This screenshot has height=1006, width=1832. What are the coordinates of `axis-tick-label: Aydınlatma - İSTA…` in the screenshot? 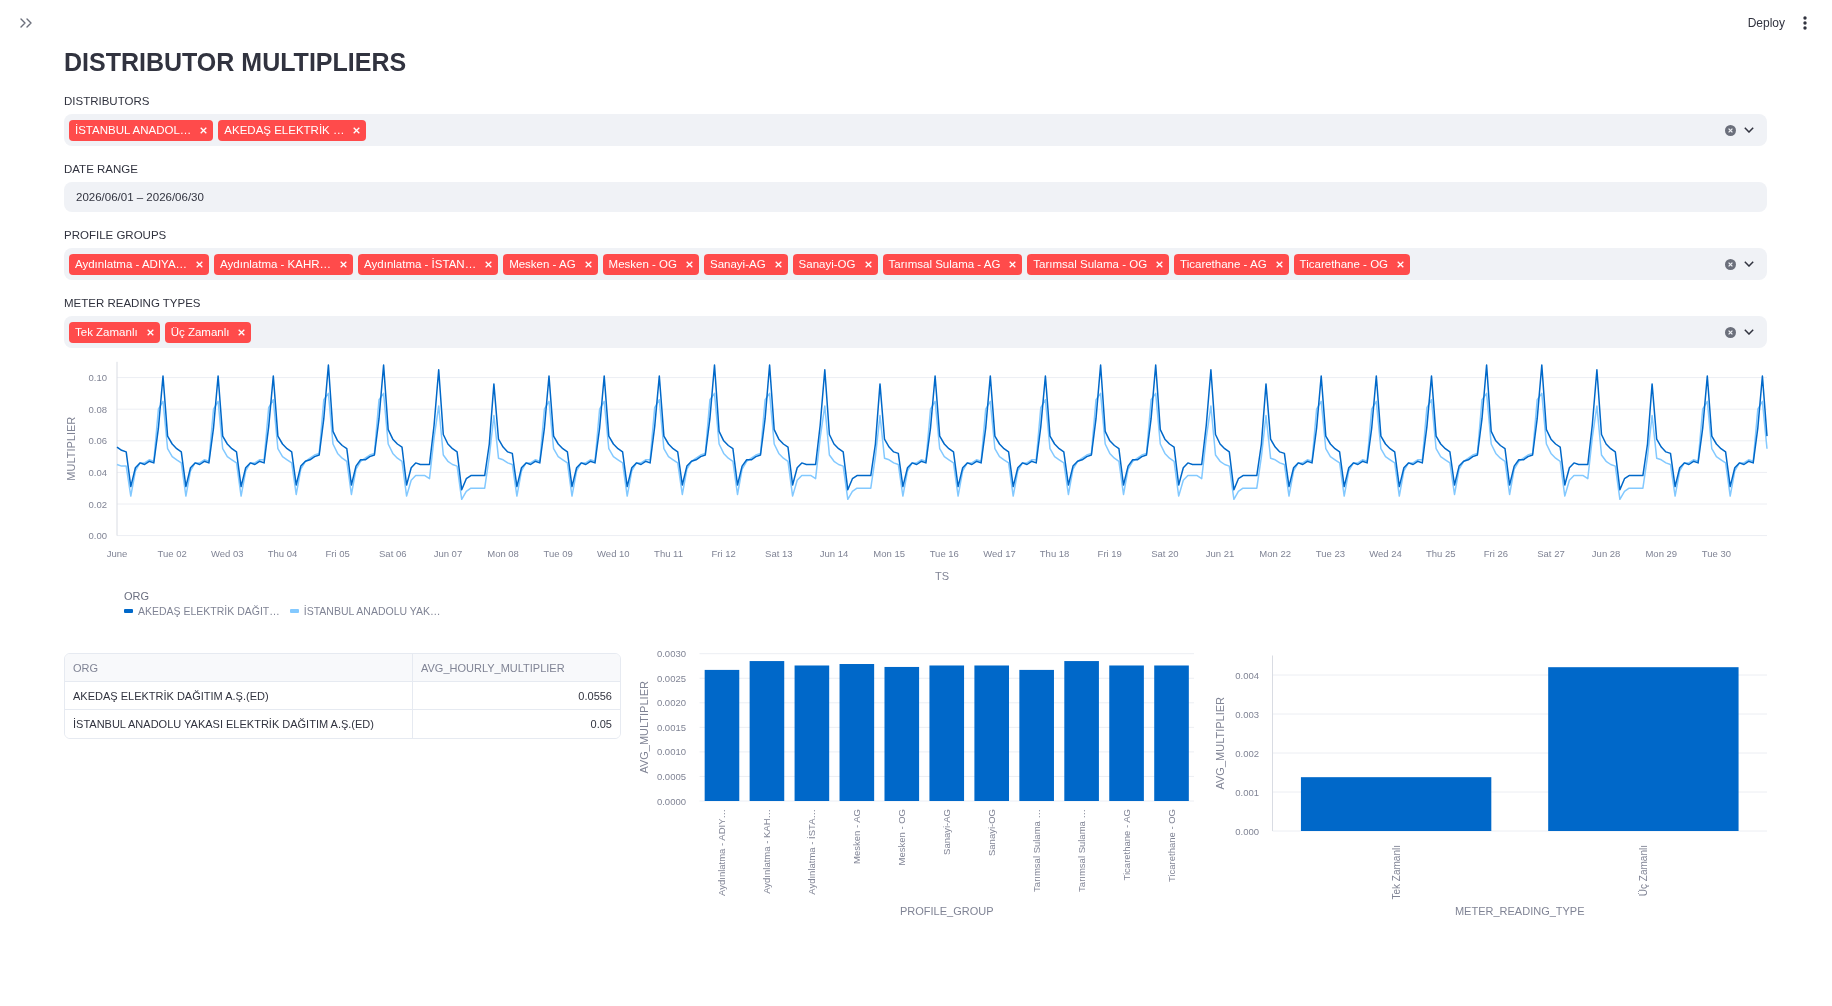 It's located at (812, 852).